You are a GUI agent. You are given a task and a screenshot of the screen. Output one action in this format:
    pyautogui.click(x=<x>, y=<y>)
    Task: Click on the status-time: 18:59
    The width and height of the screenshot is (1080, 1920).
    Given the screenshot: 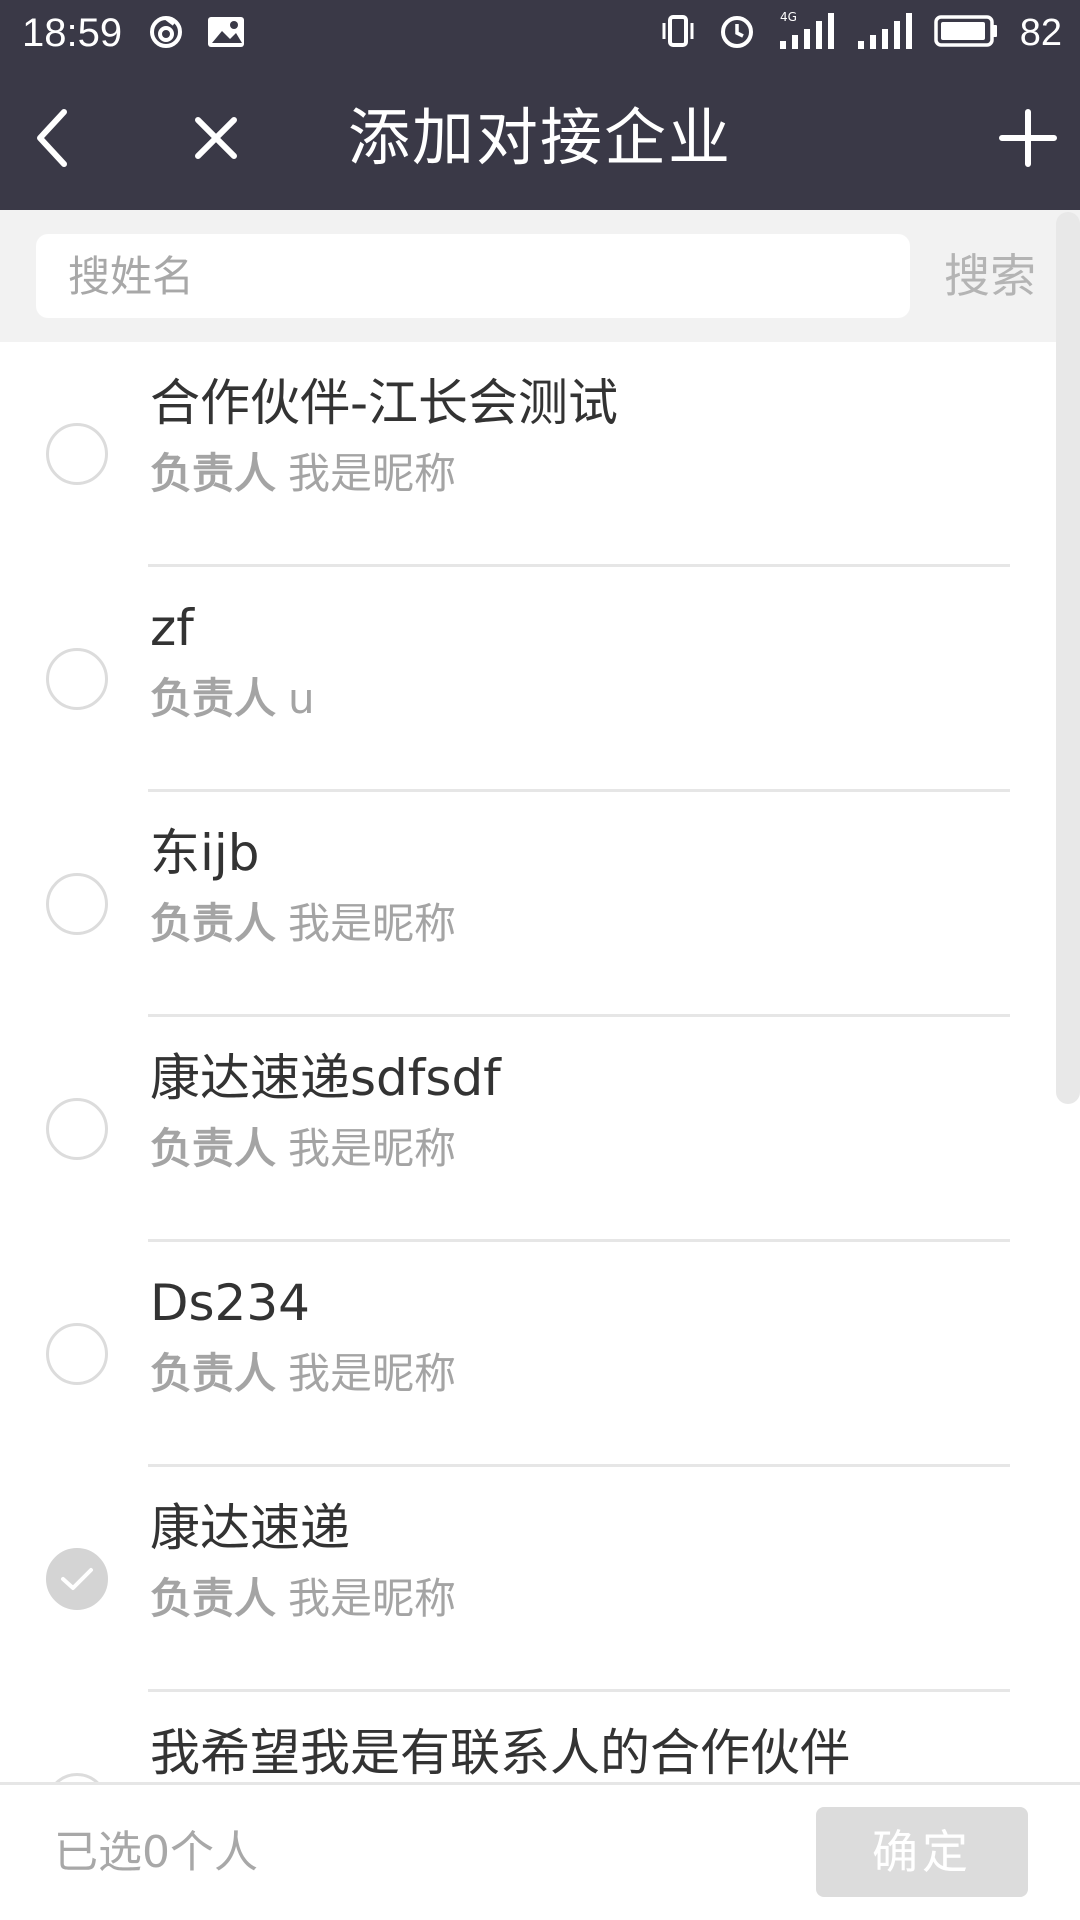 What is the action you would take?
    pyautogui.click(x=72, y=33)
    